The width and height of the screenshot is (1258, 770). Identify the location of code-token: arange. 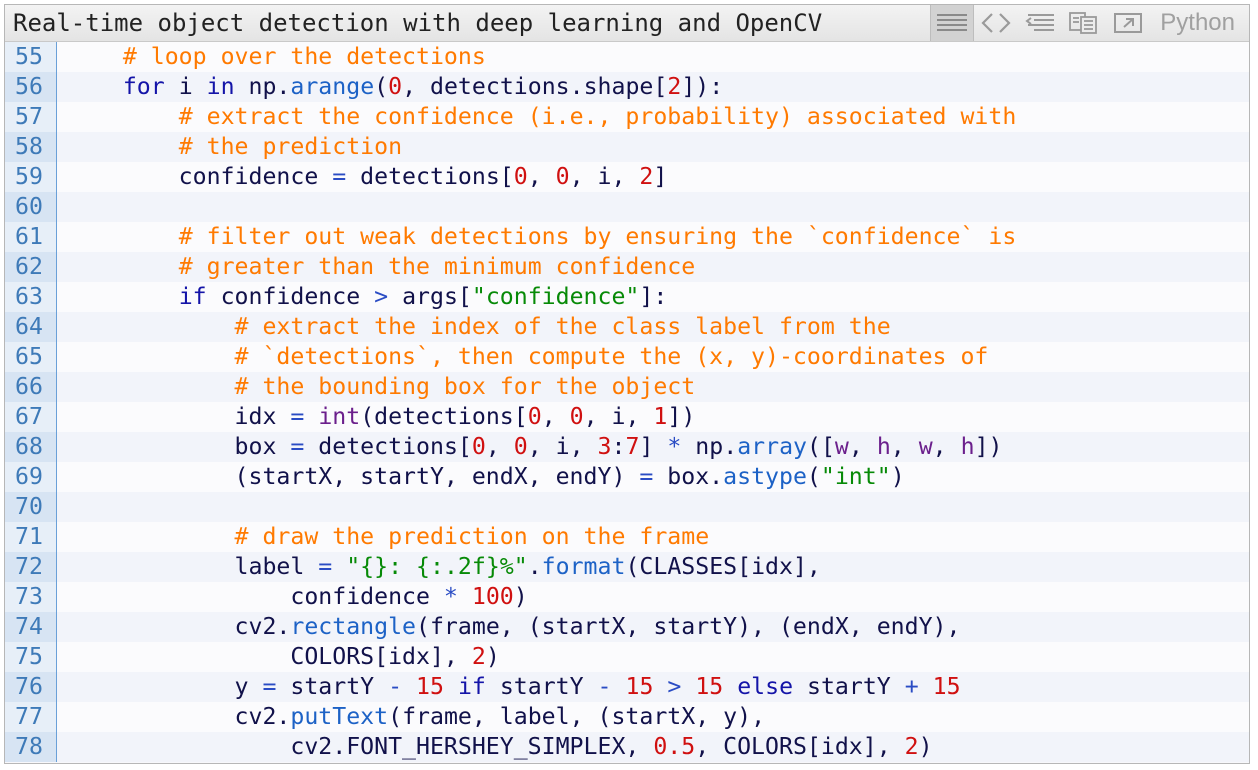
(332, 86).